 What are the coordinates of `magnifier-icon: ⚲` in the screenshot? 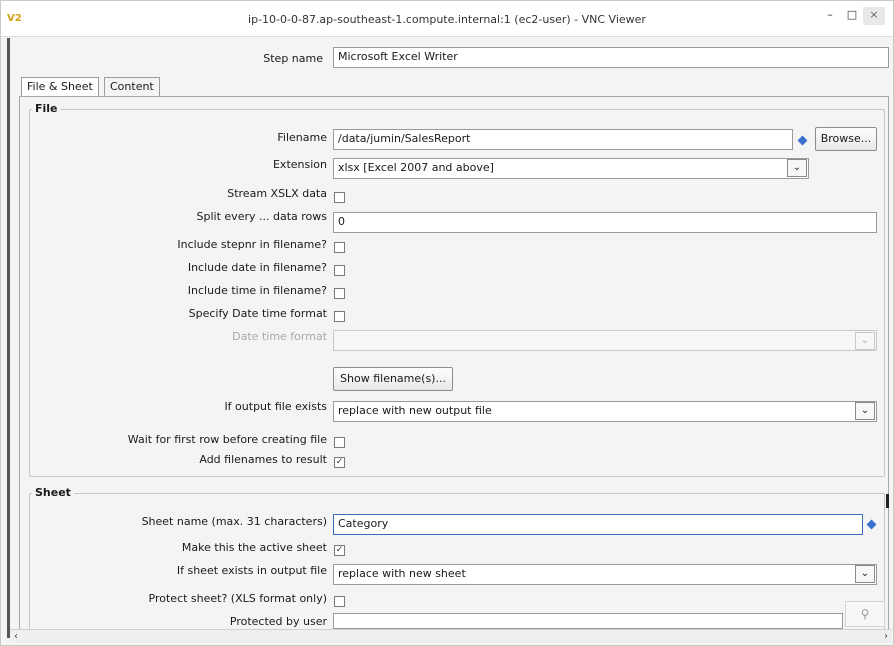 It's located at (865, 614).